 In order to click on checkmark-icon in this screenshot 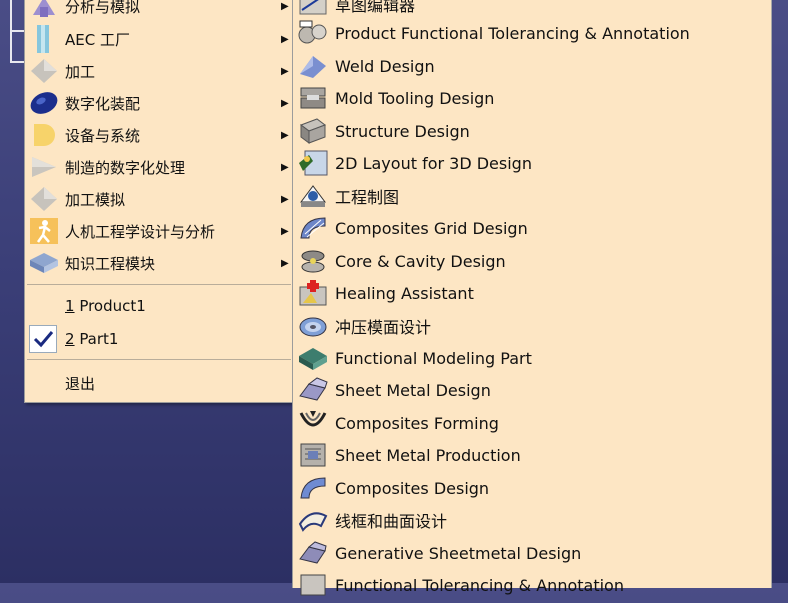, I will do `click(43, 339)`.